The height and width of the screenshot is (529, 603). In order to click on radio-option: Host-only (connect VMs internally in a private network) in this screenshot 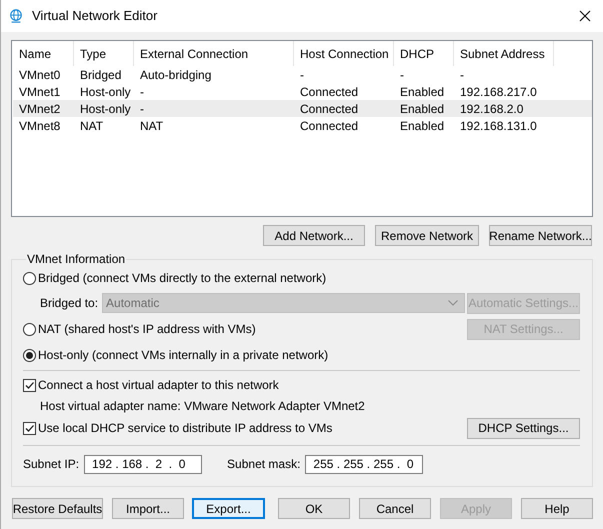, I will do `click(175, 355)`.